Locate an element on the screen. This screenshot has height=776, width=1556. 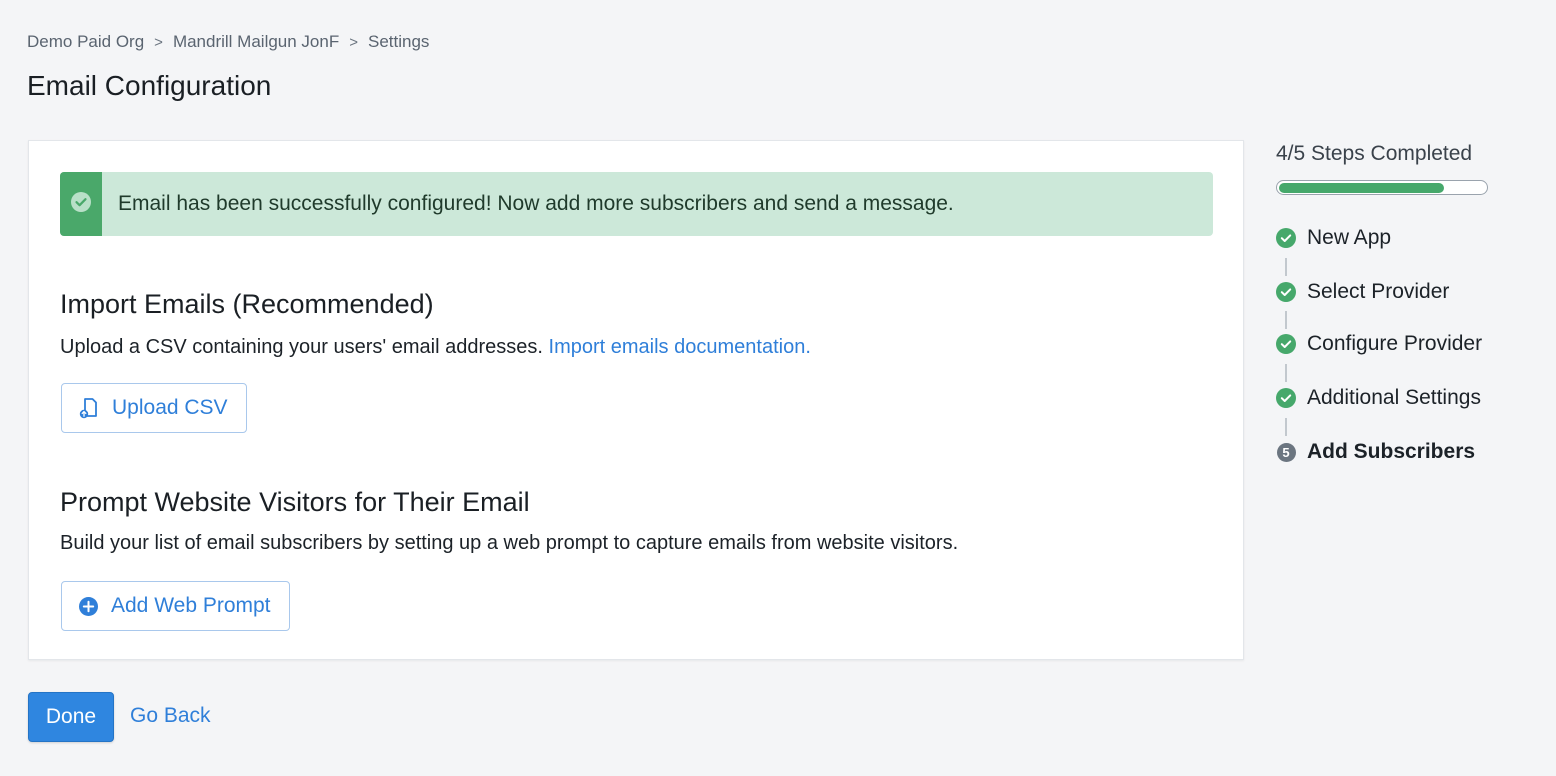
step-add-subscribers: 5 Add Subscribers is located at coordinates (1375, 452).